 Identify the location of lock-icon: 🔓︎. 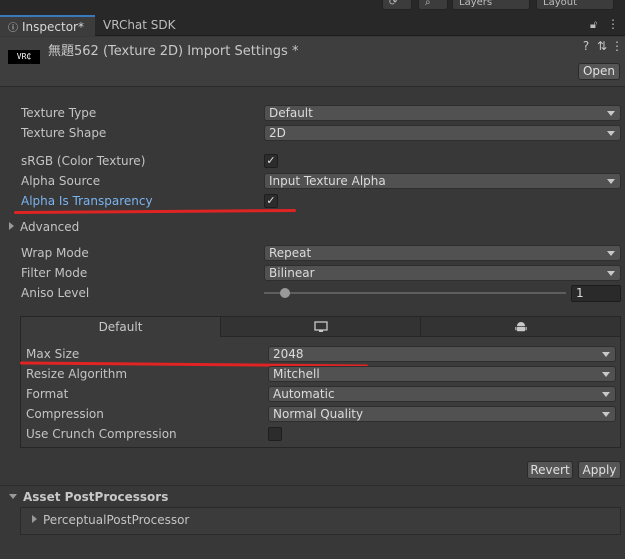
(593, 25).